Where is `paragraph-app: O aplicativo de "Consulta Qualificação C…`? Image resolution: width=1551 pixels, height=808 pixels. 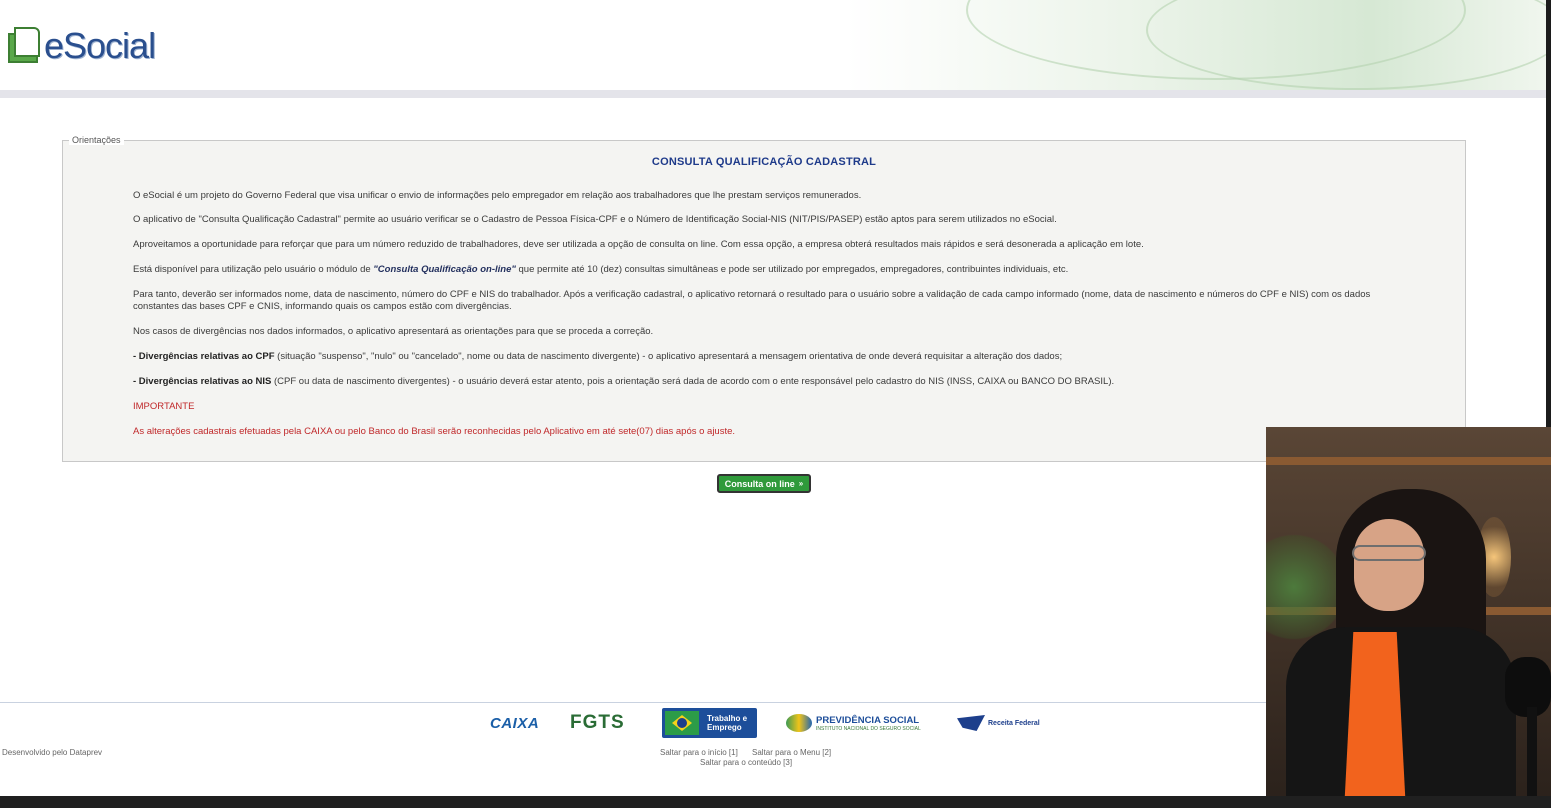
paragraph-app: O aplicativo de "Consulta Qualificação C… is located at coordinates (595, 219).